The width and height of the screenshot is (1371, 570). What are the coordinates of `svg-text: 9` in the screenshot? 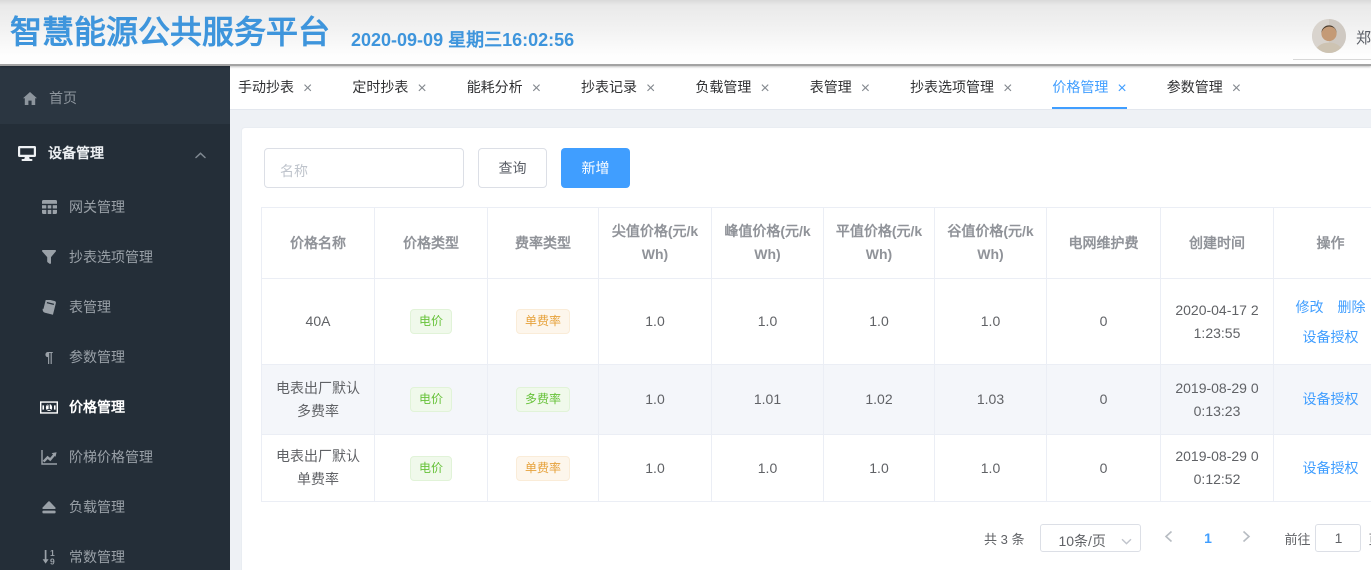 It's located at (52, 561).